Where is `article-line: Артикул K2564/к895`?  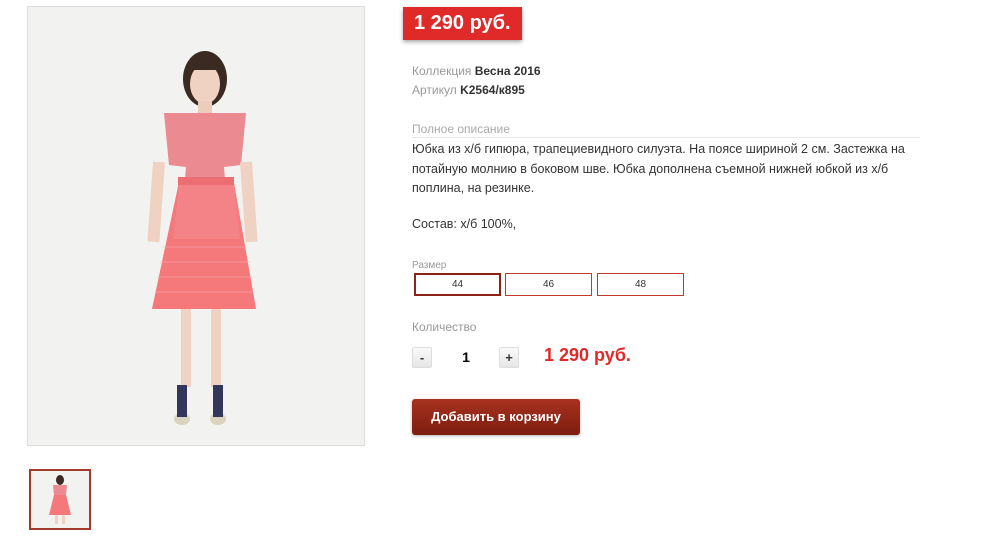
article-line: Артикул K2564/к895 is located at coordinates (468, 90).